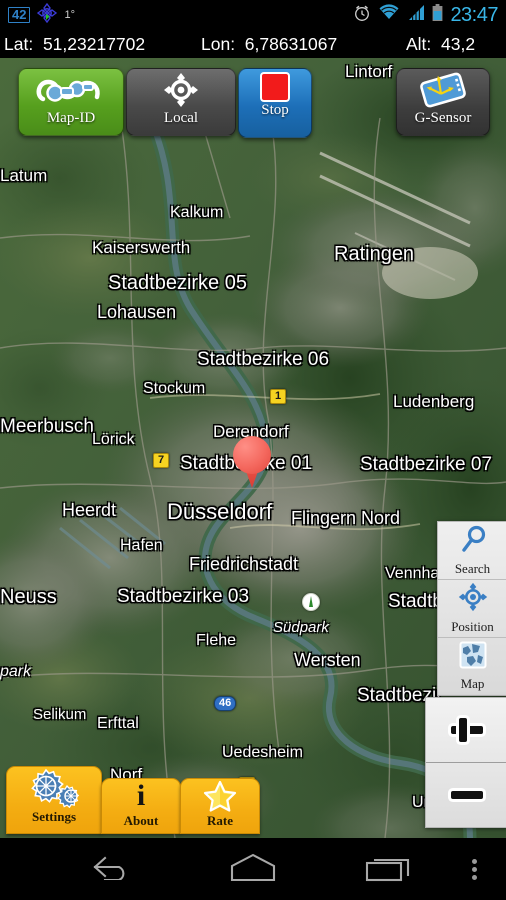  Describe the element at coordinates (472, 683) in the screenshot. I see `map-label: Map` at that location.